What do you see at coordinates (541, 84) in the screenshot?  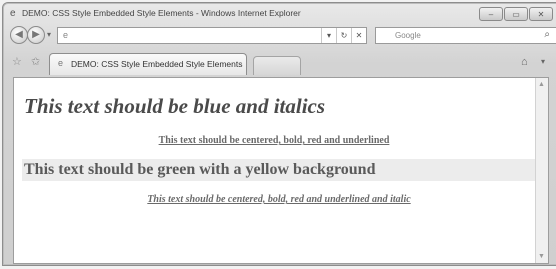 I see `scroll-up-icon: ▲` at bounding box center [541, 84].